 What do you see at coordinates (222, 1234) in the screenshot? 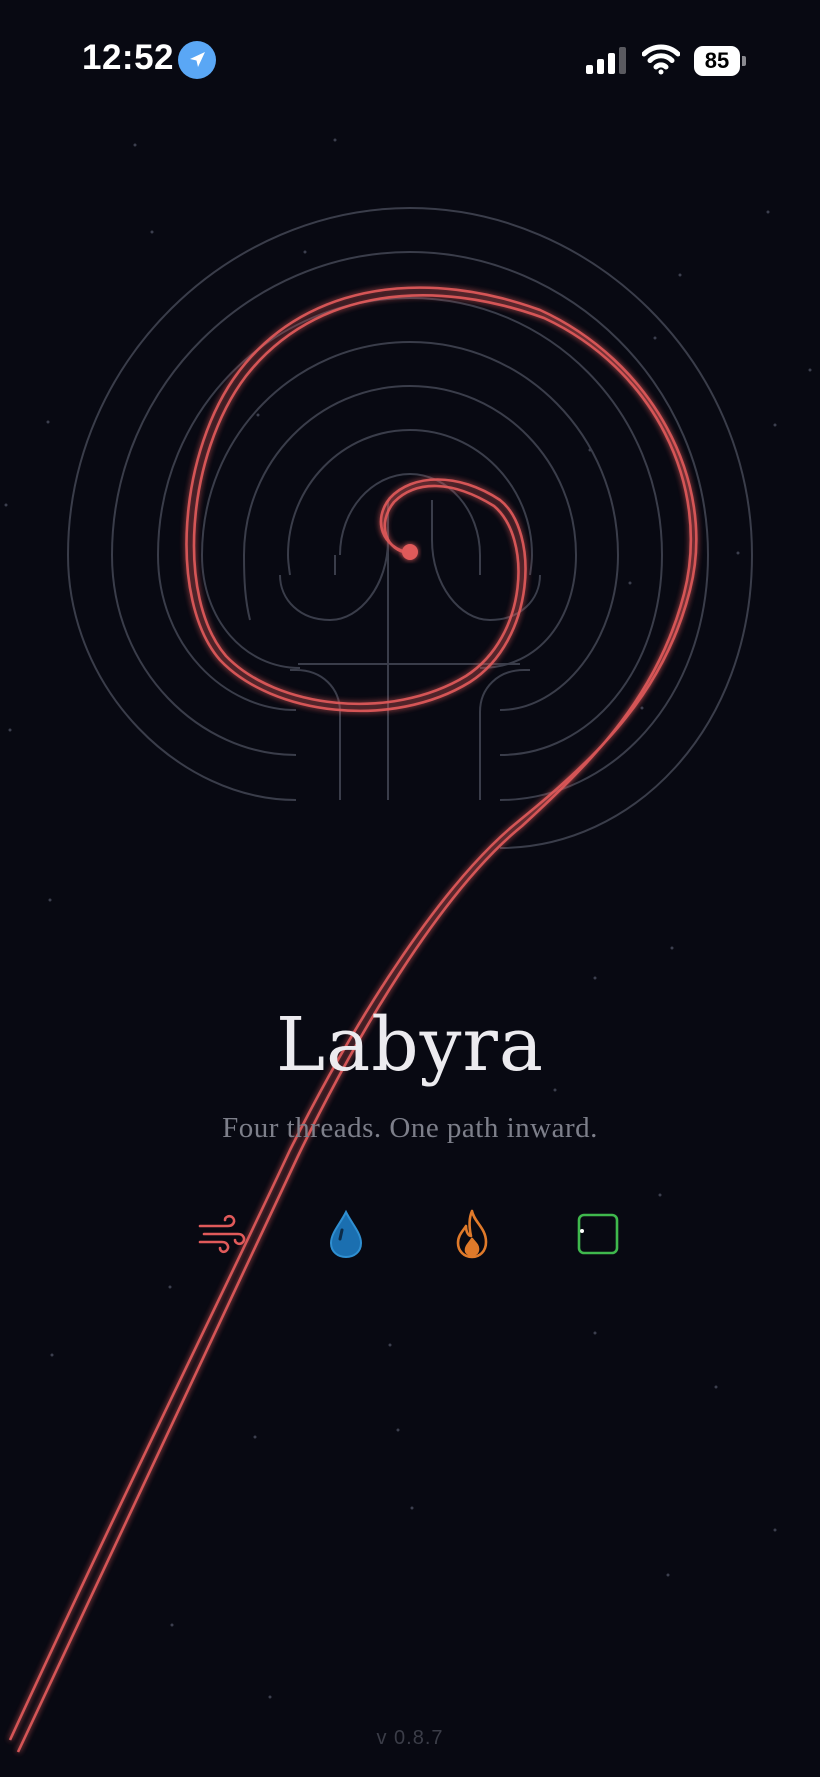
I see `wind-icon` at bounding box center [222, 1234].